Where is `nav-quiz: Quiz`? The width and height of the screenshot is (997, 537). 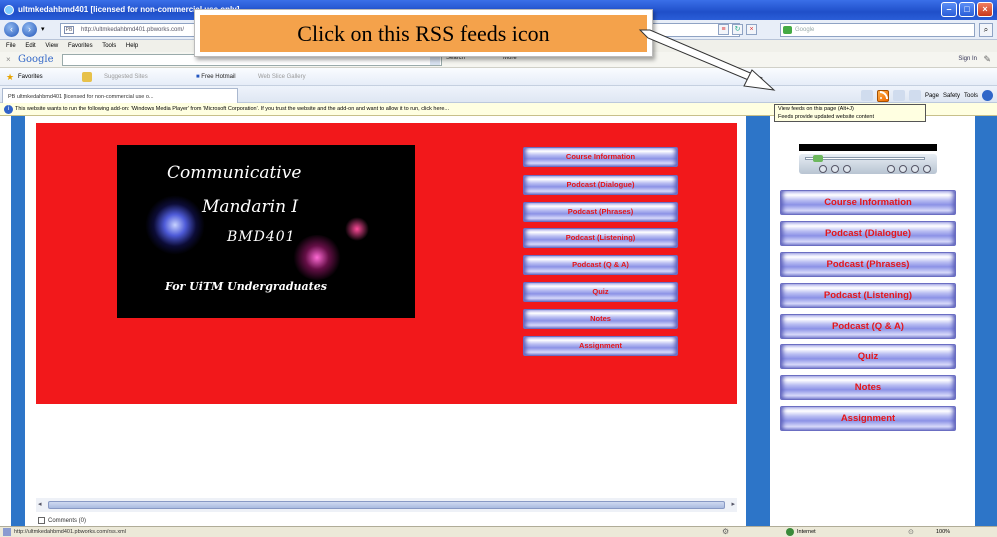 nav-quiz: Quiz is located at coordinates (600, 292).